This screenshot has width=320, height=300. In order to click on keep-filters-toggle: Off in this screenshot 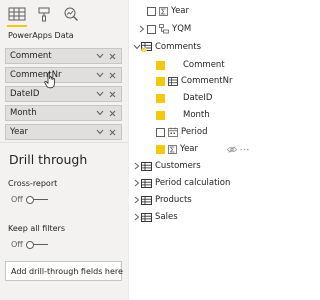, I will do `click(29, 244)`.